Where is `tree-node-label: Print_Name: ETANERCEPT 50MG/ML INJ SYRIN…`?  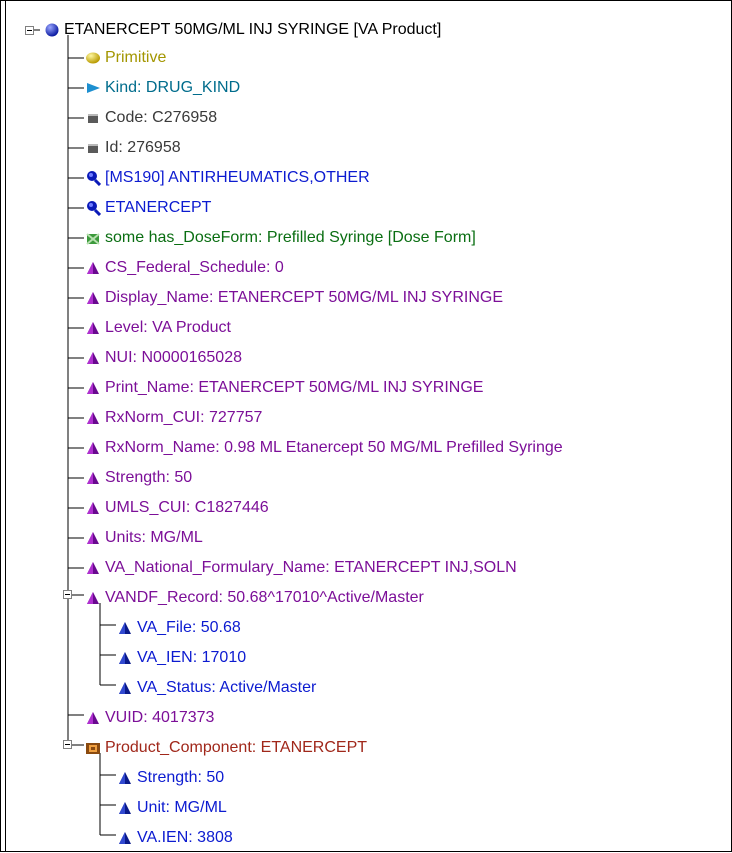
tree-node-label: Print_Name: ETANERCEPT 50MG/ML INJ SYRIN… is located at coordinates (294, 387).